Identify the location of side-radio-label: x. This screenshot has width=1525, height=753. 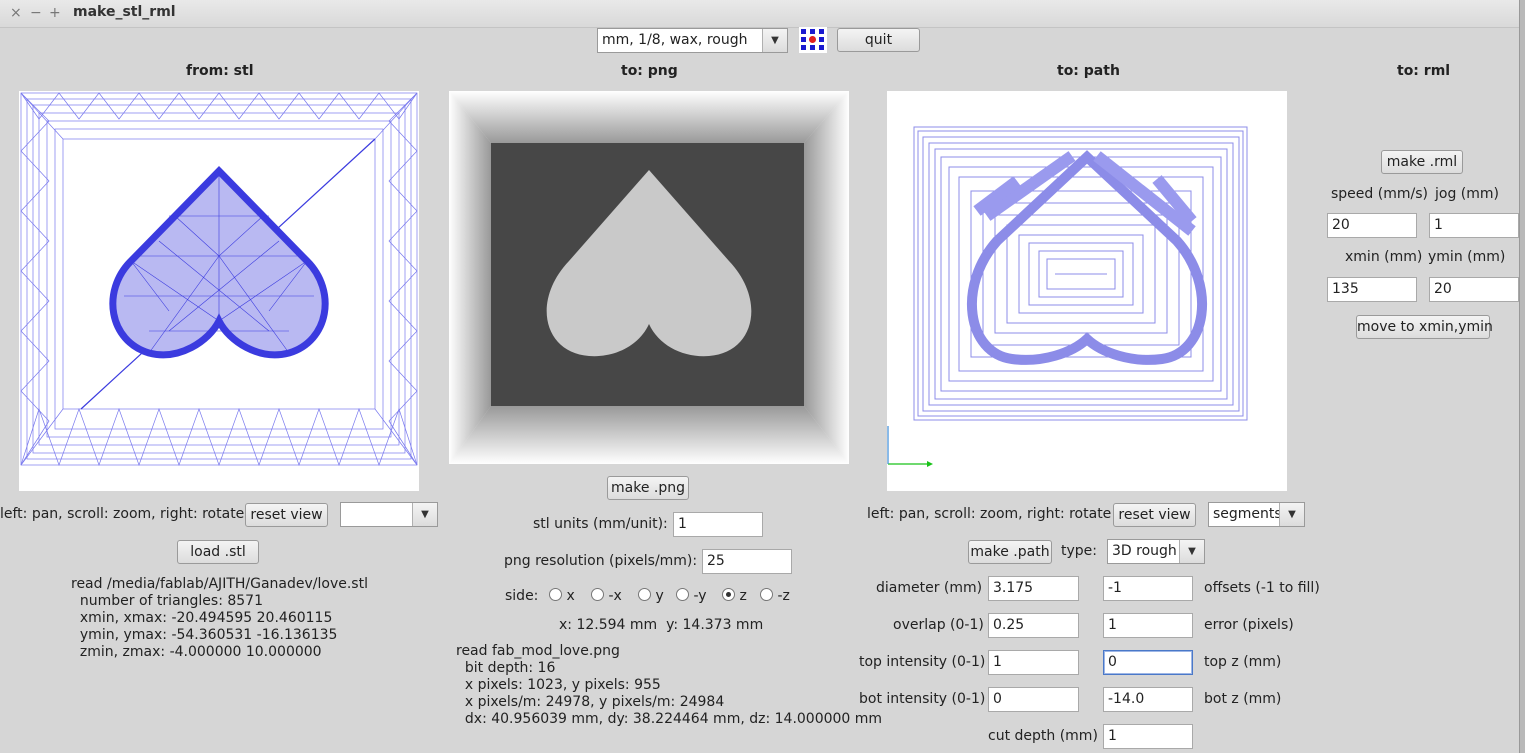
(570, 596).